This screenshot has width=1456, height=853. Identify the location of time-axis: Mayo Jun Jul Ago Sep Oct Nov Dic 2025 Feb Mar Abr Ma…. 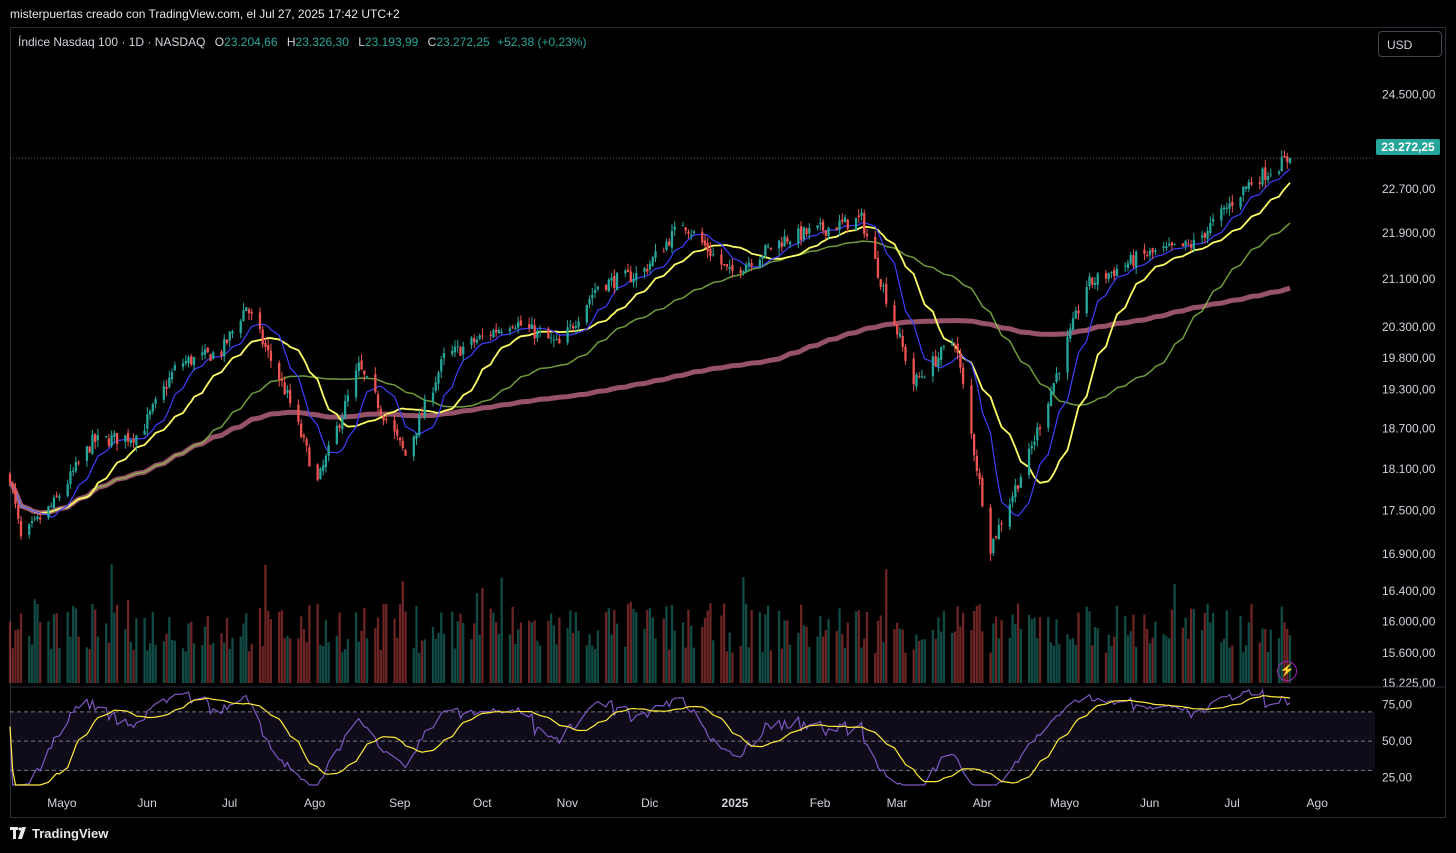
(687, 803).